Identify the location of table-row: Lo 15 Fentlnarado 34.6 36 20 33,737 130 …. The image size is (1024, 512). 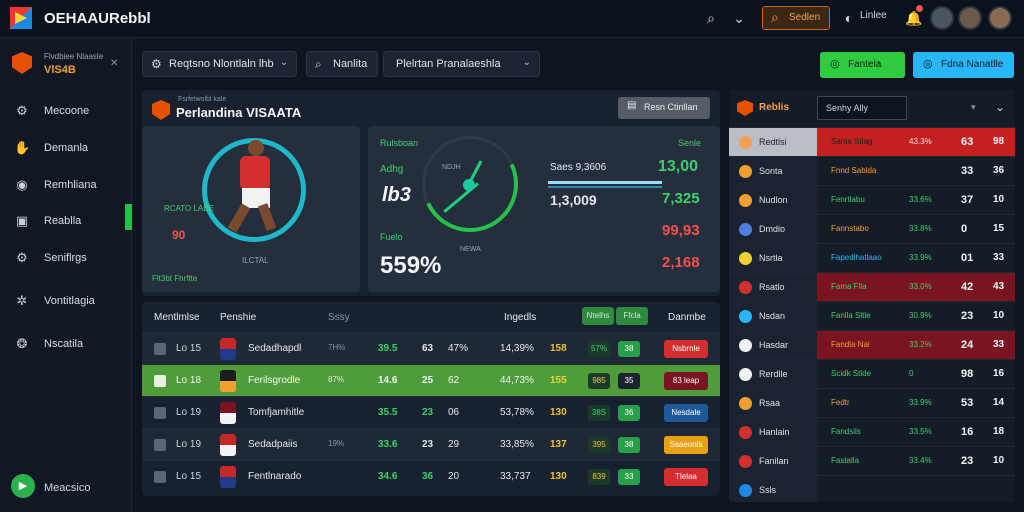
(431, 476).